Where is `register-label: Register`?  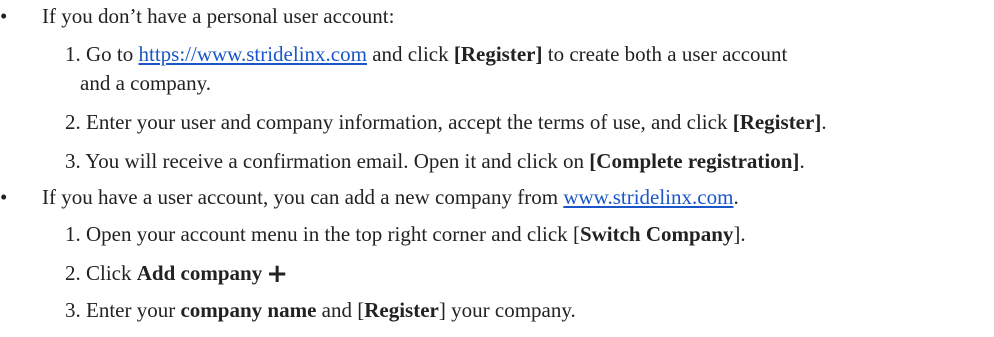 register-label: Register is located at coordinates (401, 310).